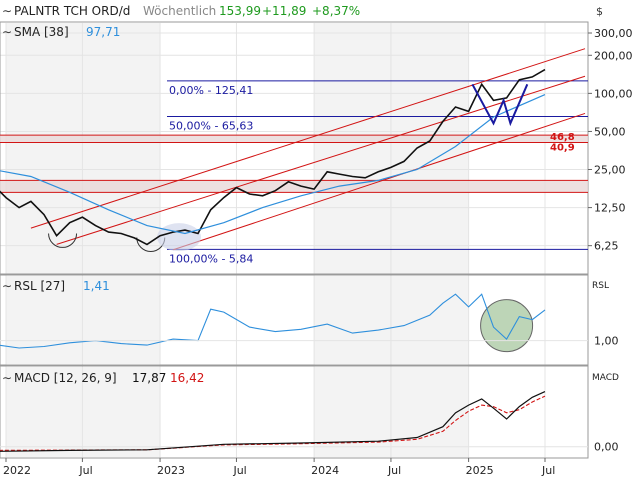 This screenshot has width=640, height=480. What do you see at coordinates (171, 470) in the screenshot?
I see `time-axis-label: 2023` at bounding box center [171, 470].